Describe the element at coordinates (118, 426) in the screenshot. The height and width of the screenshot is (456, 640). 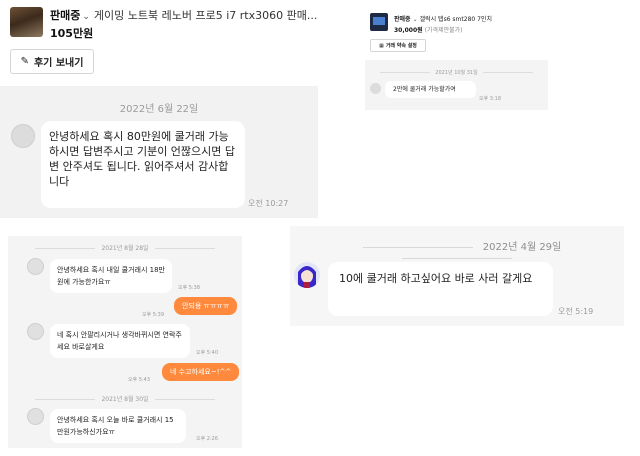
I see `message-bubble: 안녕하세요 혹시 오늘 바로 쿨거래시 15만원가능하신가요ㅠ` at that location.